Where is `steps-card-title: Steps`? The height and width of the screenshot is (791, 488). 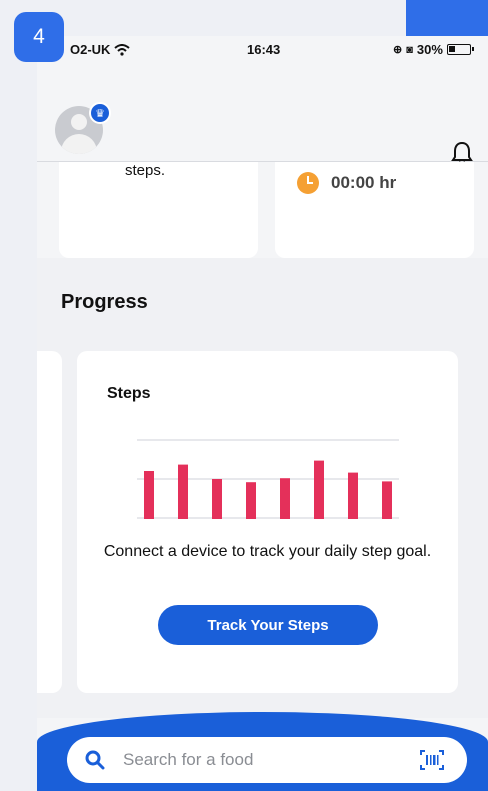 steps-card-title: Steps is located at coordinates (129, 393).